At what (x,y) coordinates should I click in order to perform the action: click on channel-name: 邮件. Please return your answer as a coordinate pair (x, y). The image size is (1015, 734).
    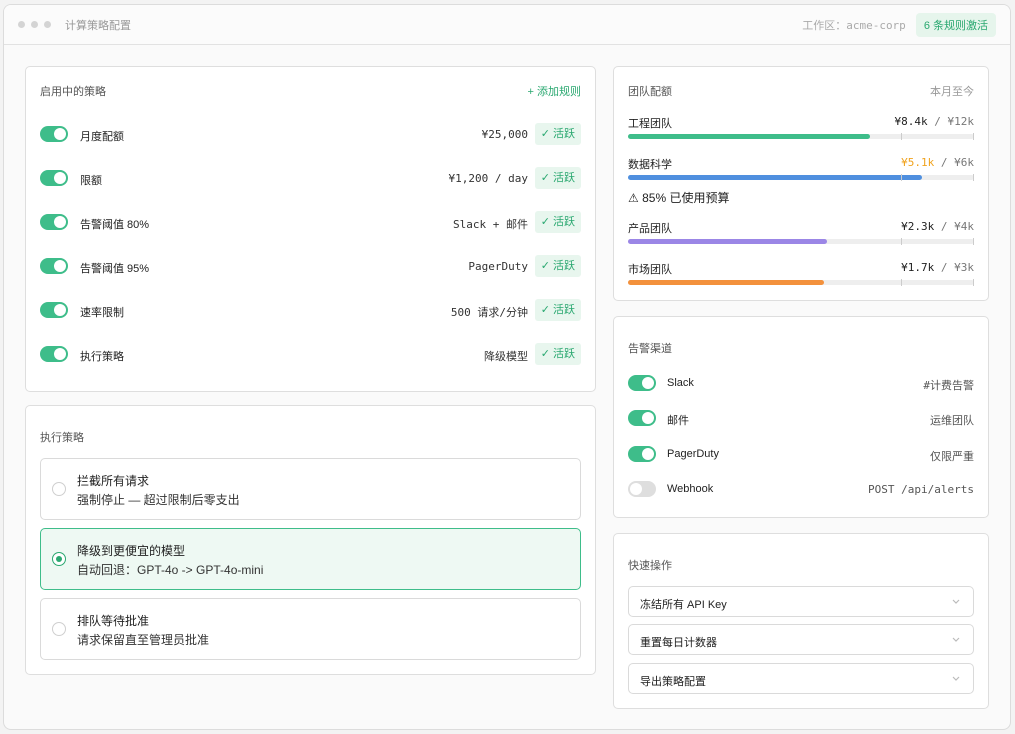
    Looking at the image, I should click on (678, 421).